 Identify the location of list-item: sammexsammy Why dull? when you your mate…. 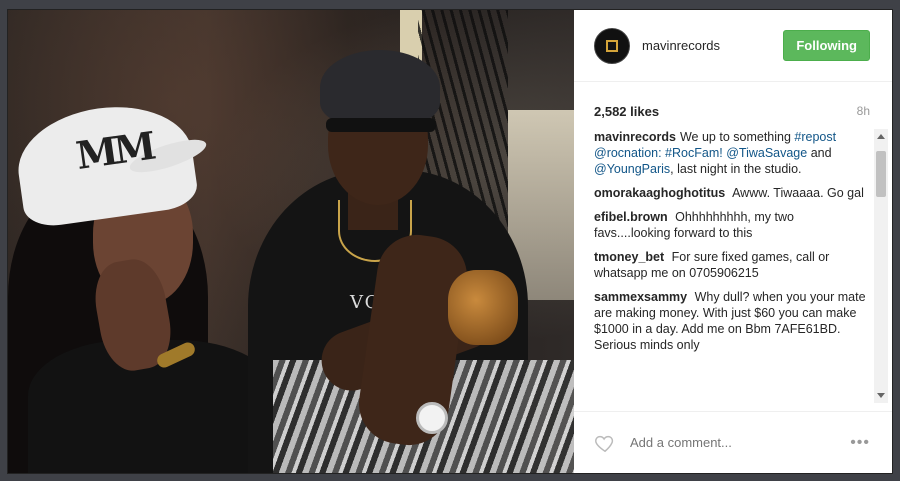
(730, 321).